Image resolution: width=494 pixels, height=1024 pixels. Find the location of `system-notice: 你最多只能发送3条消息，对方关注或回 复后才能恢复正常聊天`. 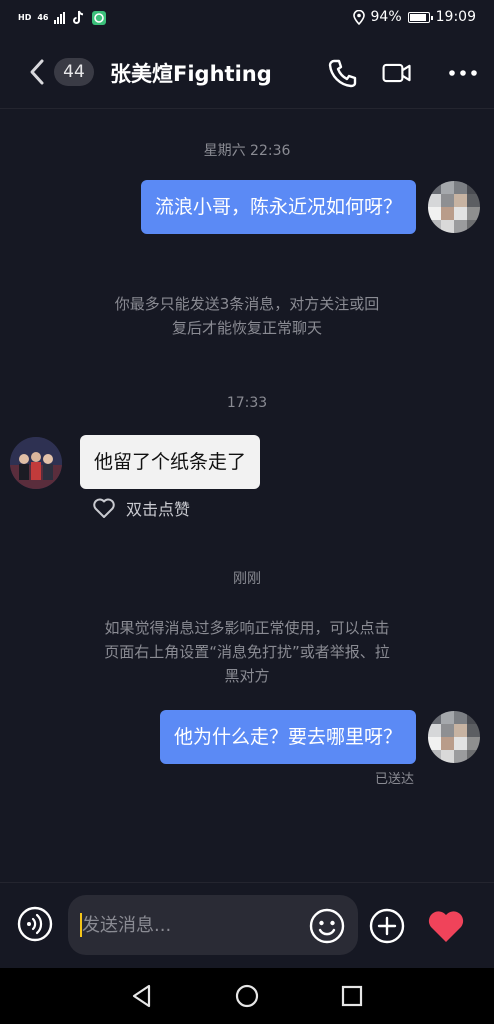

system-notice: 你最多只能发送3条消息，对方关注或回 复后才能恢复正常聊天 is located at coordinates (247, 316).